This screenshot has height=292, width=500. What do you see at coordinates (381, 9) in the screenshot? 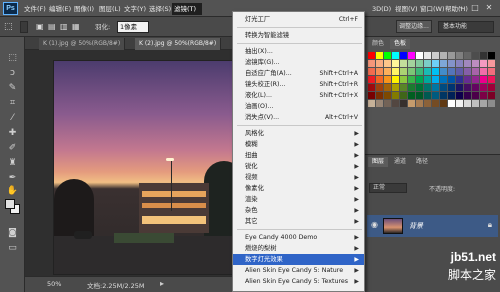
I see `menu-3d: 3D(D)` at bounding box center [381, 9].